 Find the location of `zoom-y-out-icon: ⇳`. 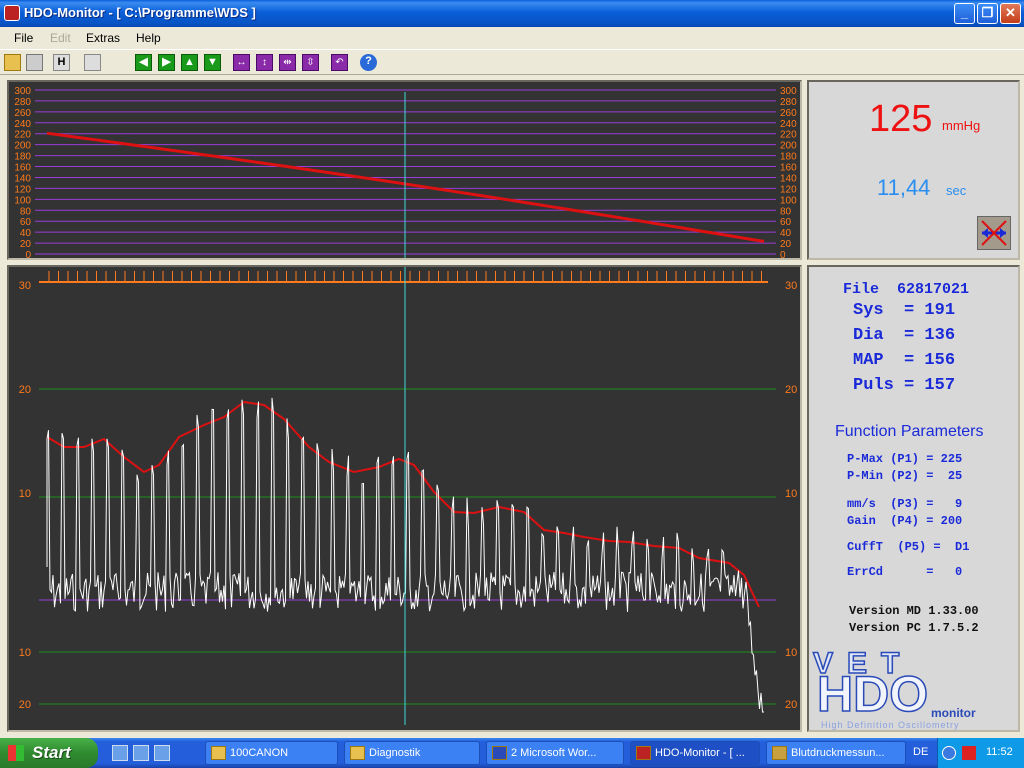

zoom-y-out-icon: ⇳ is located at coordinates (310, 62).